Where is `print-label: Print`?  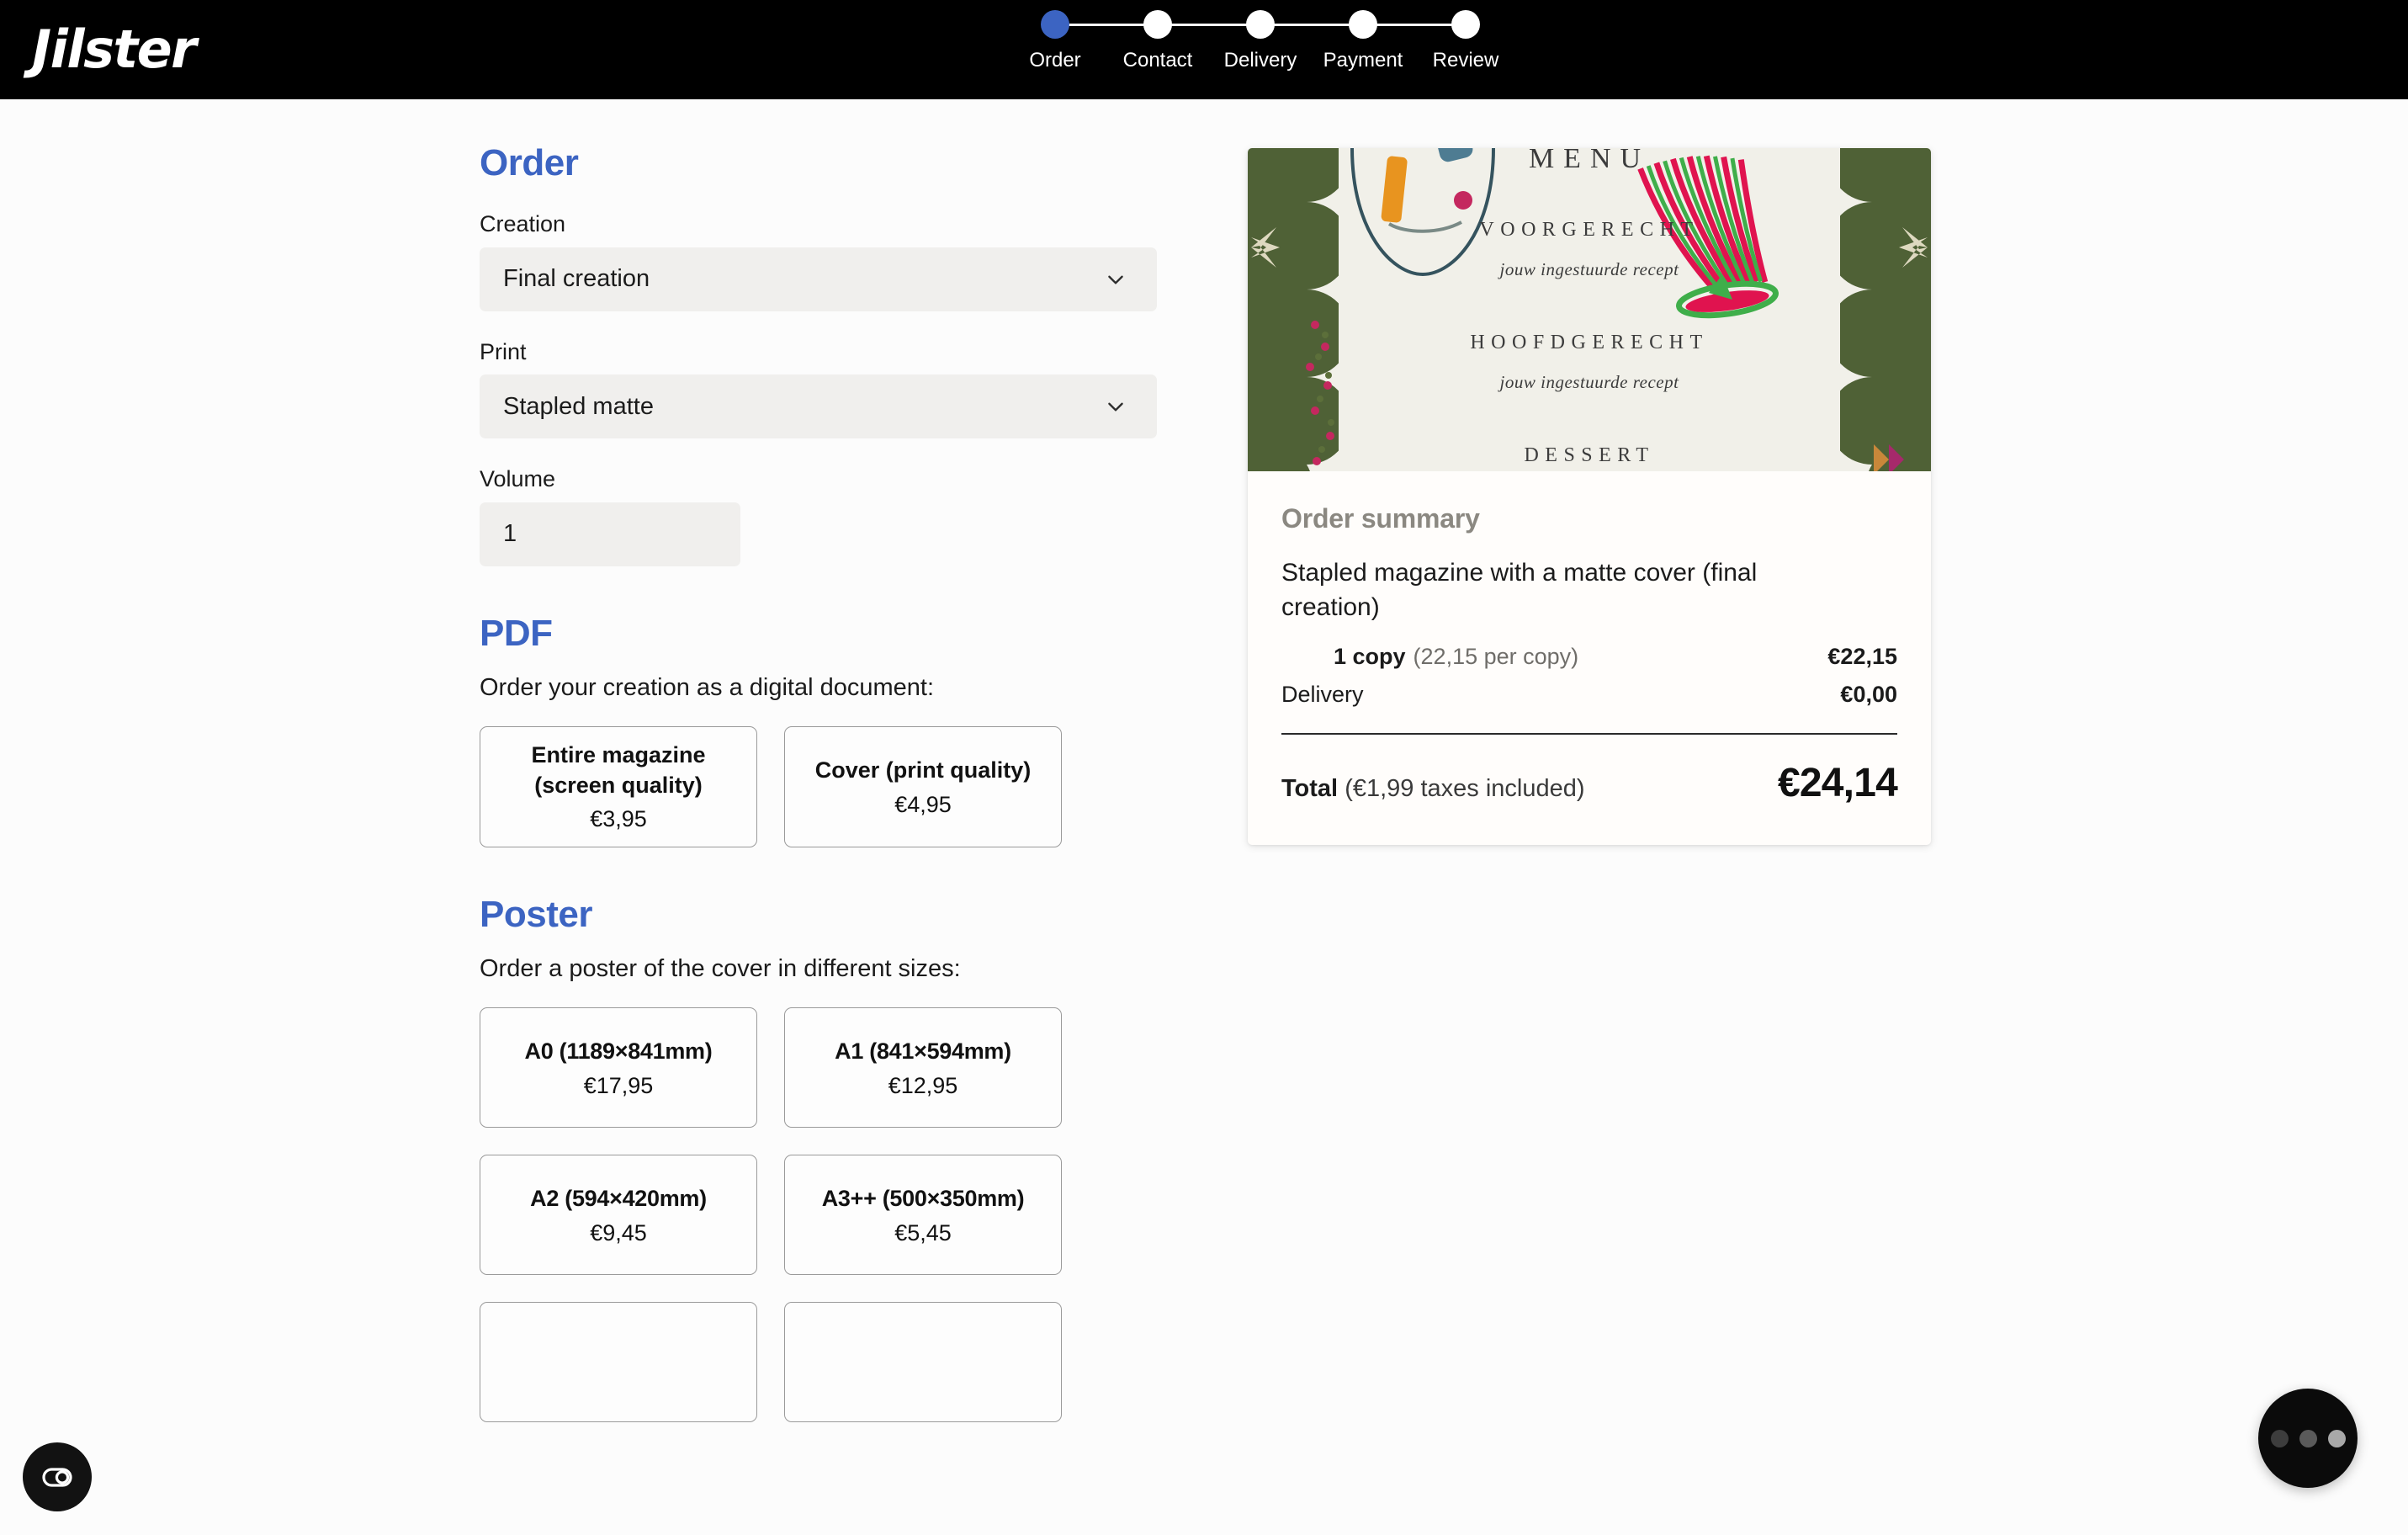 print-label: Print is located at coordinates (504, 351).